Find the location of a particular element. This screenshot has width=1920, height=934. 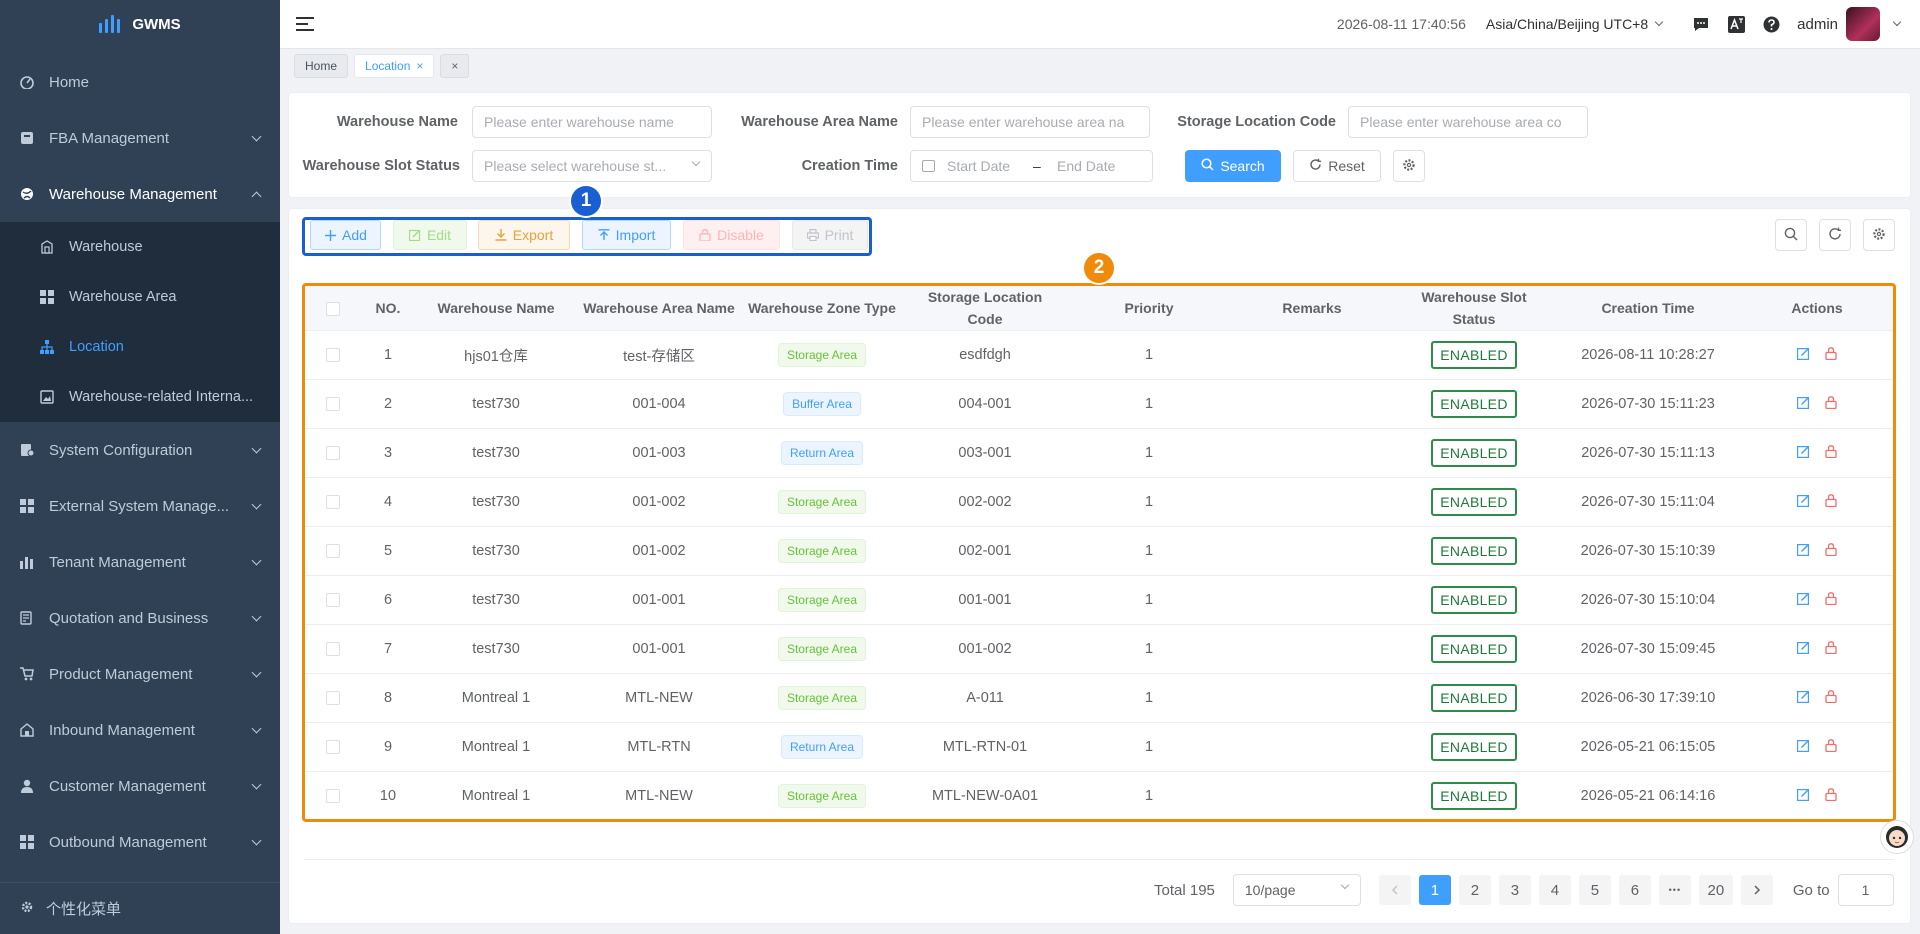

help-icon is located at coordinates (1771, 24).